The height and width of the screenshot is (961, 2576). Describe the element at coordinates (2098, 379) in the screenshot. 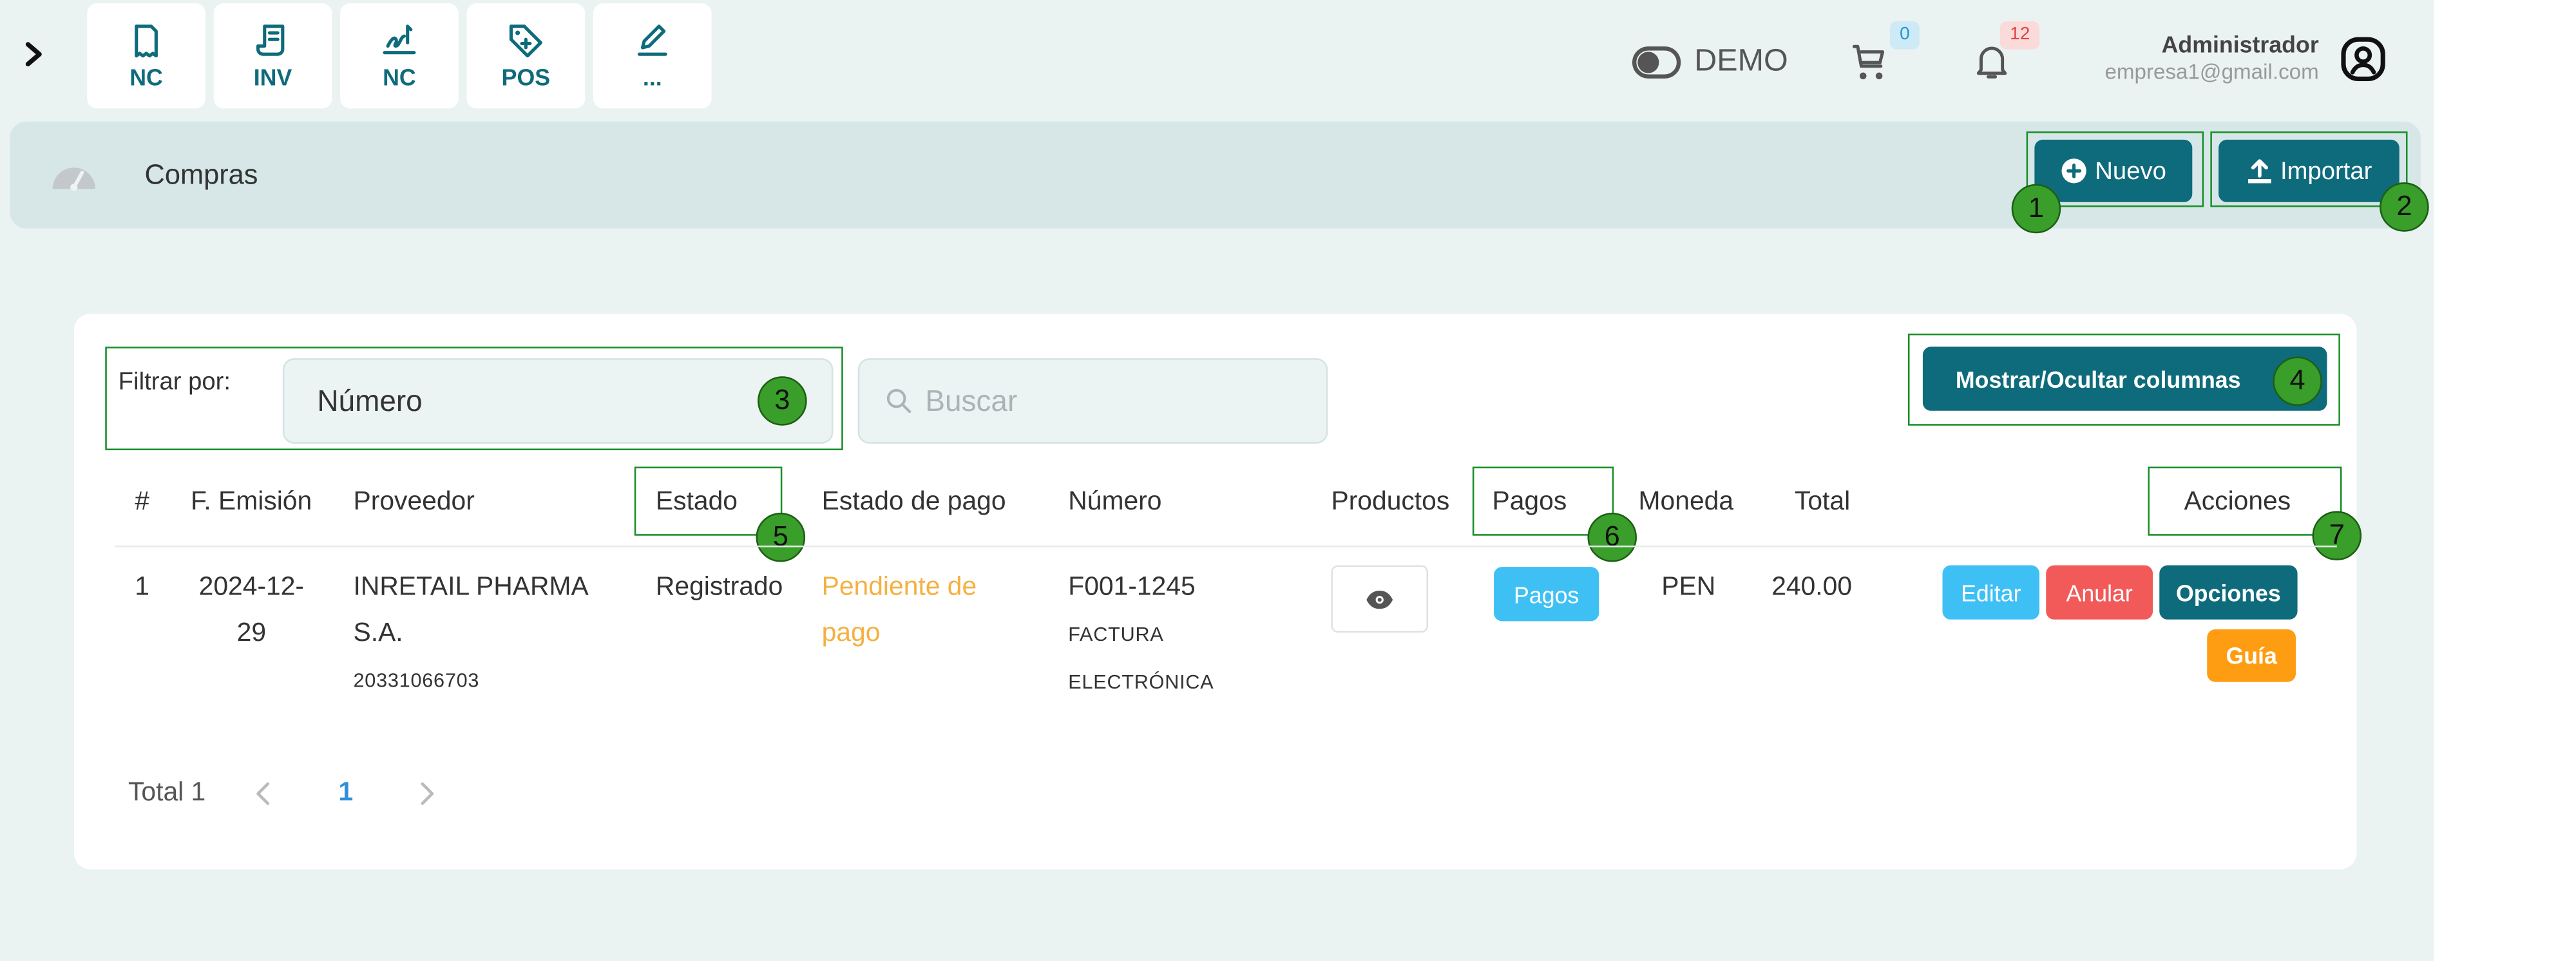

I see `toggle-columns-label: Mostrar/Ocultar columnas` at that location.